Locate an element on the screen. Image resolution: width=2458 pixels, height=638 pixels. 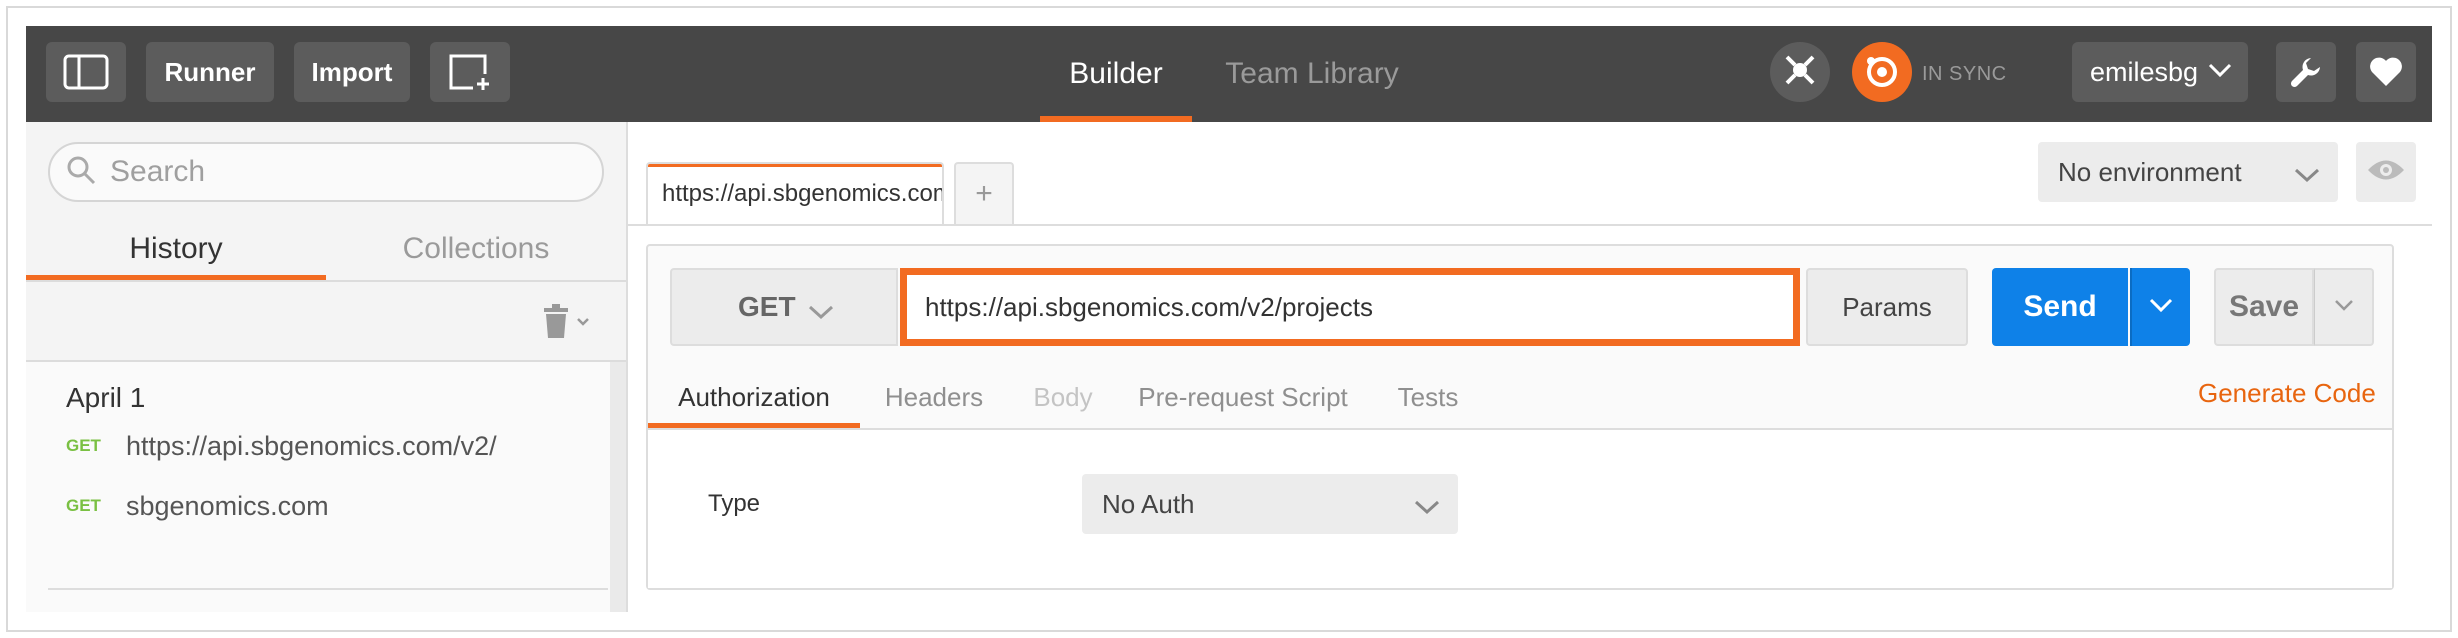
tab-pre-request-script: Pre-request Script is located at coordinates (1243, 397).